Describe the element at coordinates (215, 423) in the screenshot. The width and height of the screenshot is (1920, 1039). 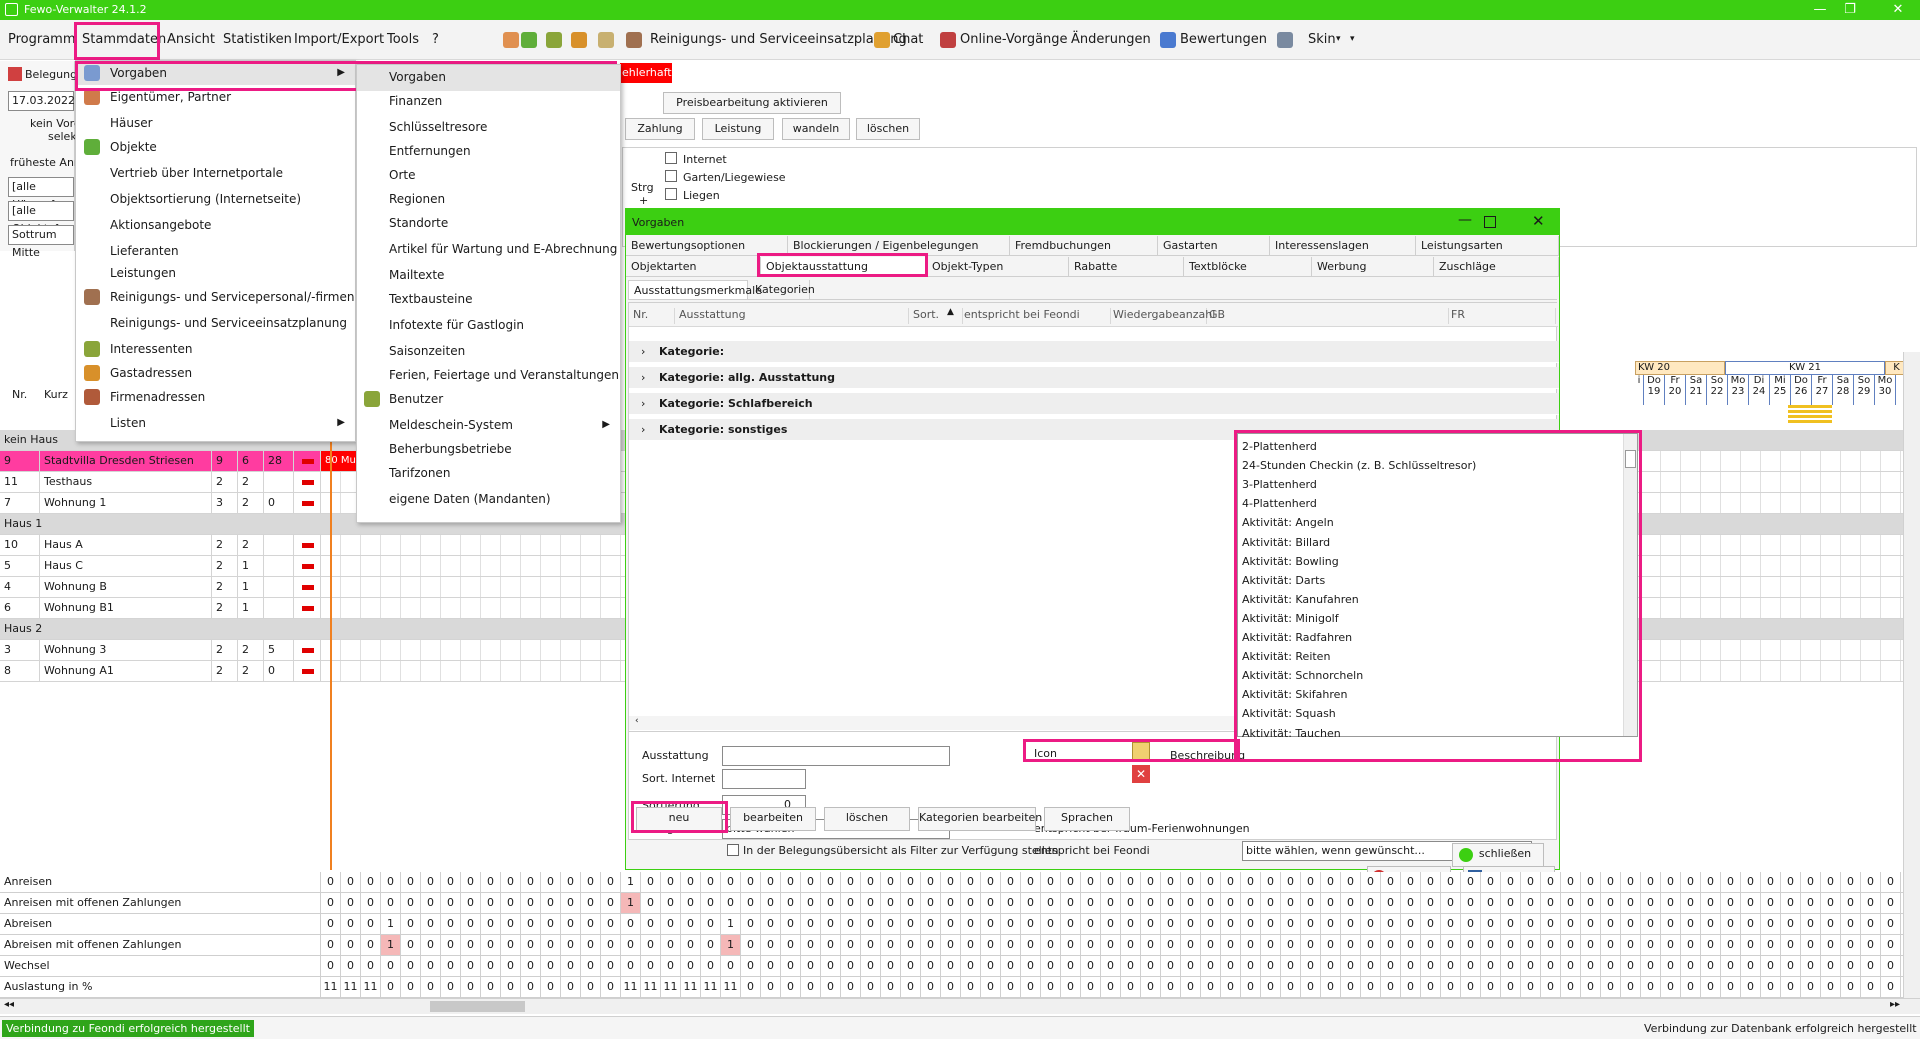
I see `stammdaten-item-14: Listen ▶` at that location.